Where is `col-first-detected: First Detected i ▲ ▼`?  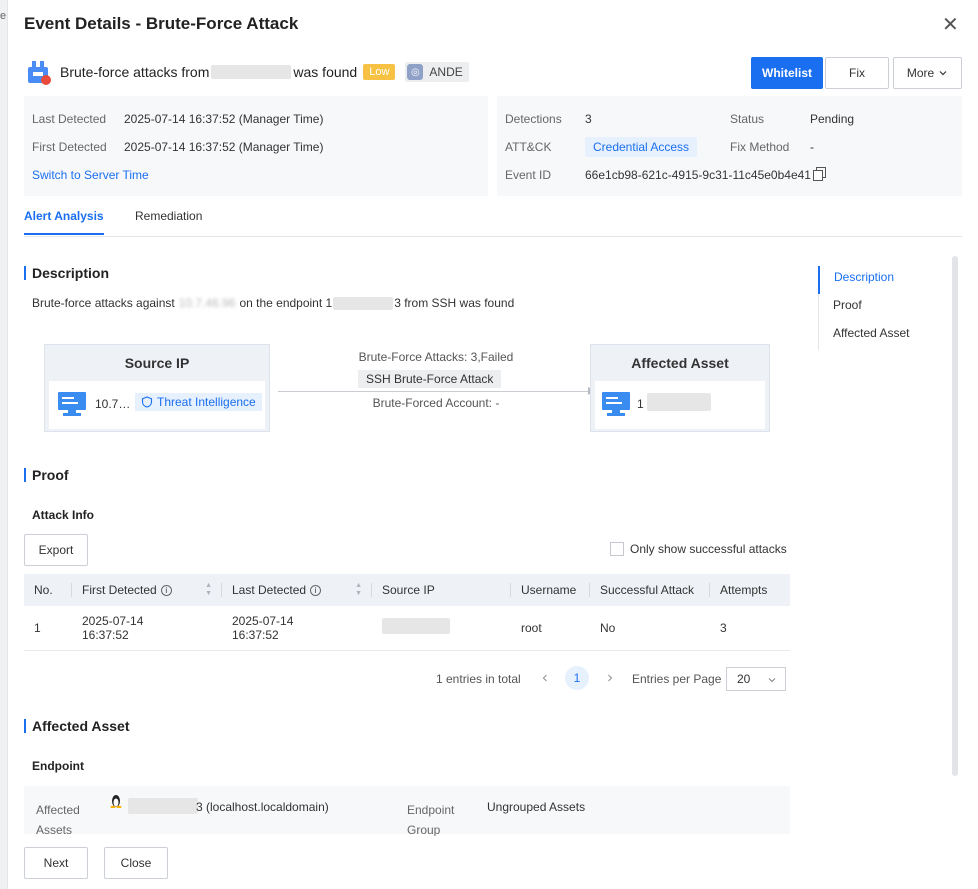
col-first-detected: First Detected i ▲ ▼ is located at coordinates (147, 590).